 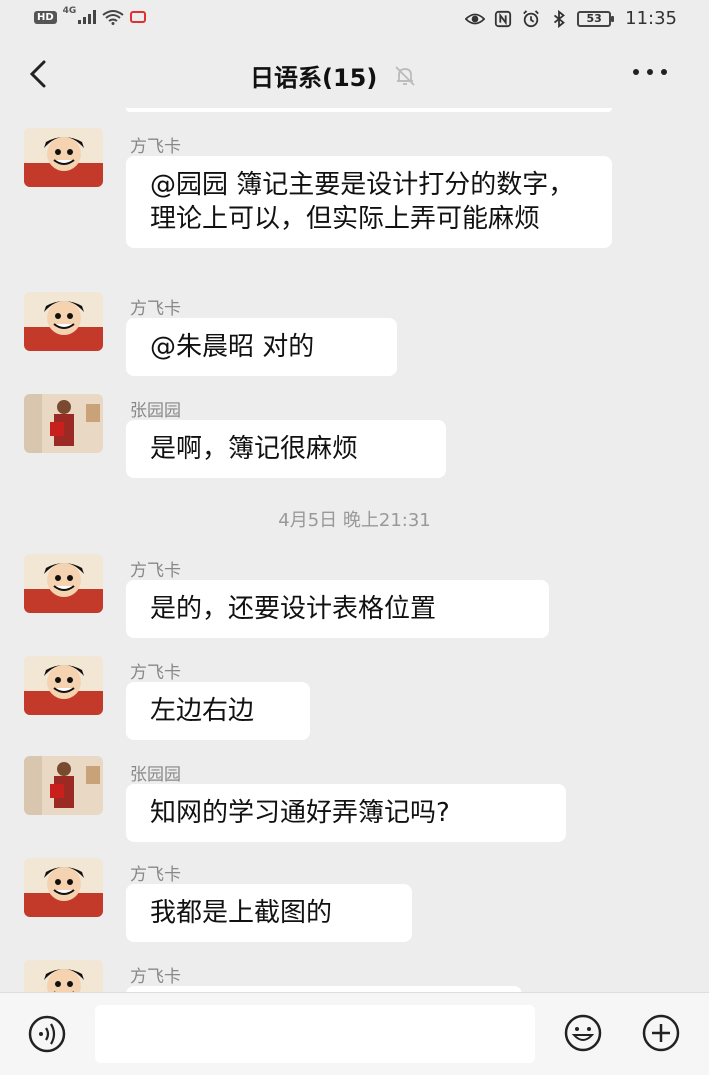 I want to click on chat-header: 日语系(15), so click(x=354, y=74).